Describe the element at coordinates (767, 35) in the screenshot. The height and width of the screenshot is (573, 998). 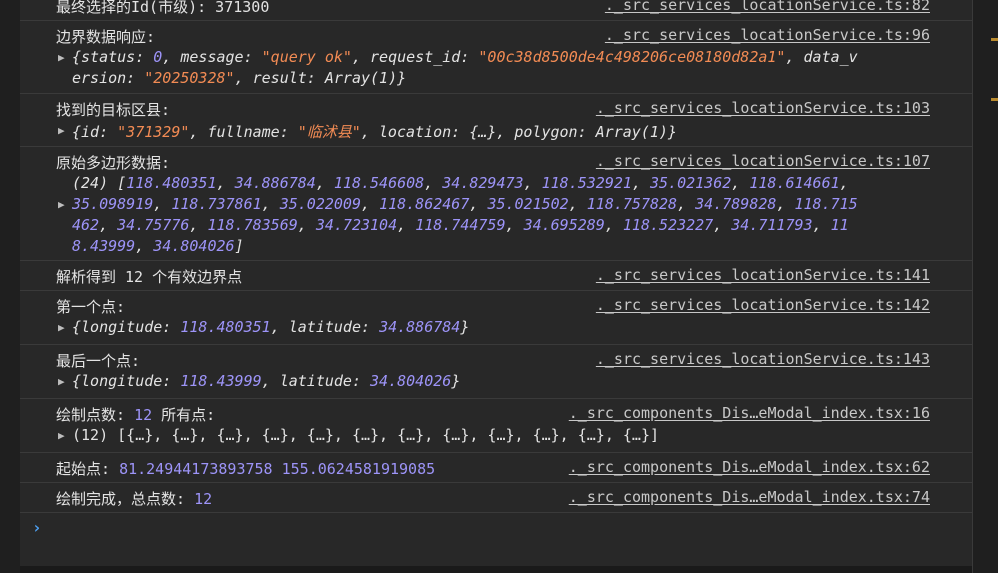
I see `source-link: ._src_services_locationService.ts:96` at that location.